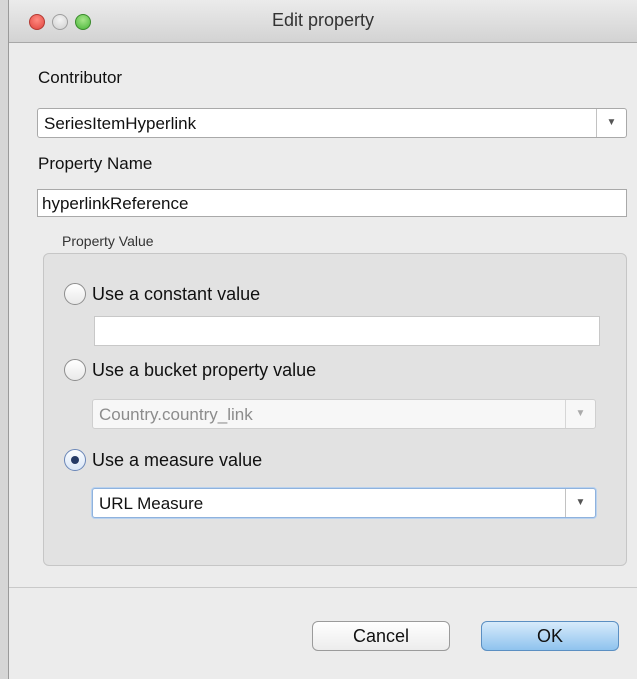 This screenshot has width=637, height=679. Describe the element at coordinates (75, 370) in the screenshot. I see `bucket-value-radio` at that location.